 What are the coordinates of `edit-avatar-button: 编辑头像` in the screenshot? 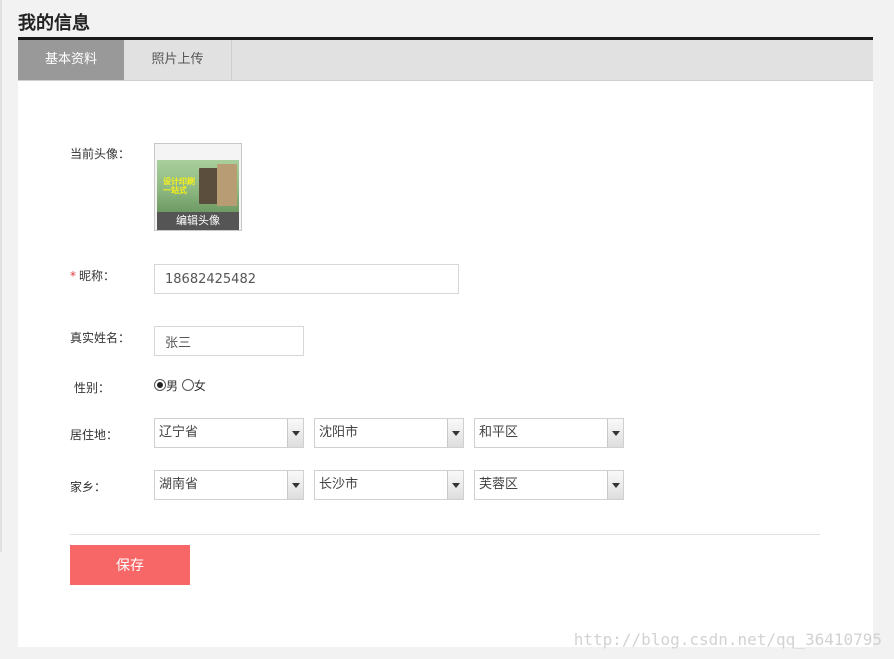 It's located at (198, 221).